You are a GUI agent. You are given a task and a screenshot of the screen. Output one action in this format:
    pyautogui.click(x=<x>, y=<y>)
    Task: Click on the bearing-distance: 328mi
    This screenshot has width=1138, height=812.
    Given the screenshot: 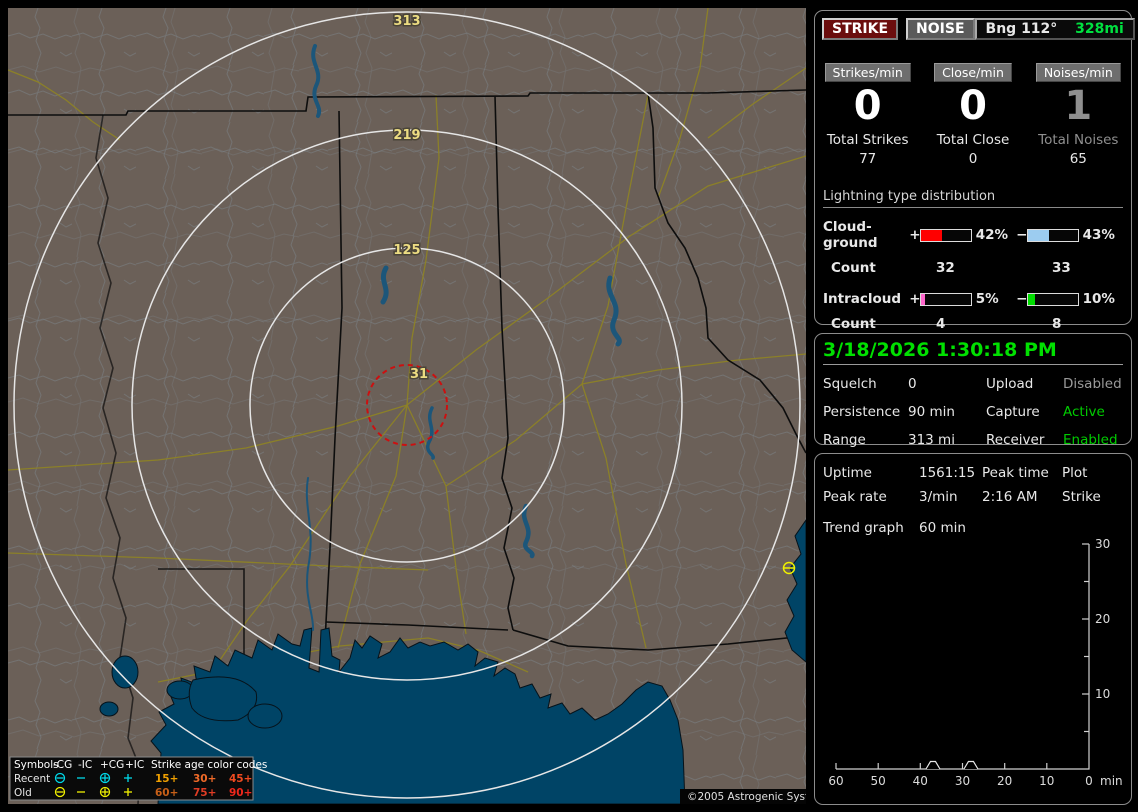 What is the action you would take?
    pyautogui.click(x=1099, y=29)
    